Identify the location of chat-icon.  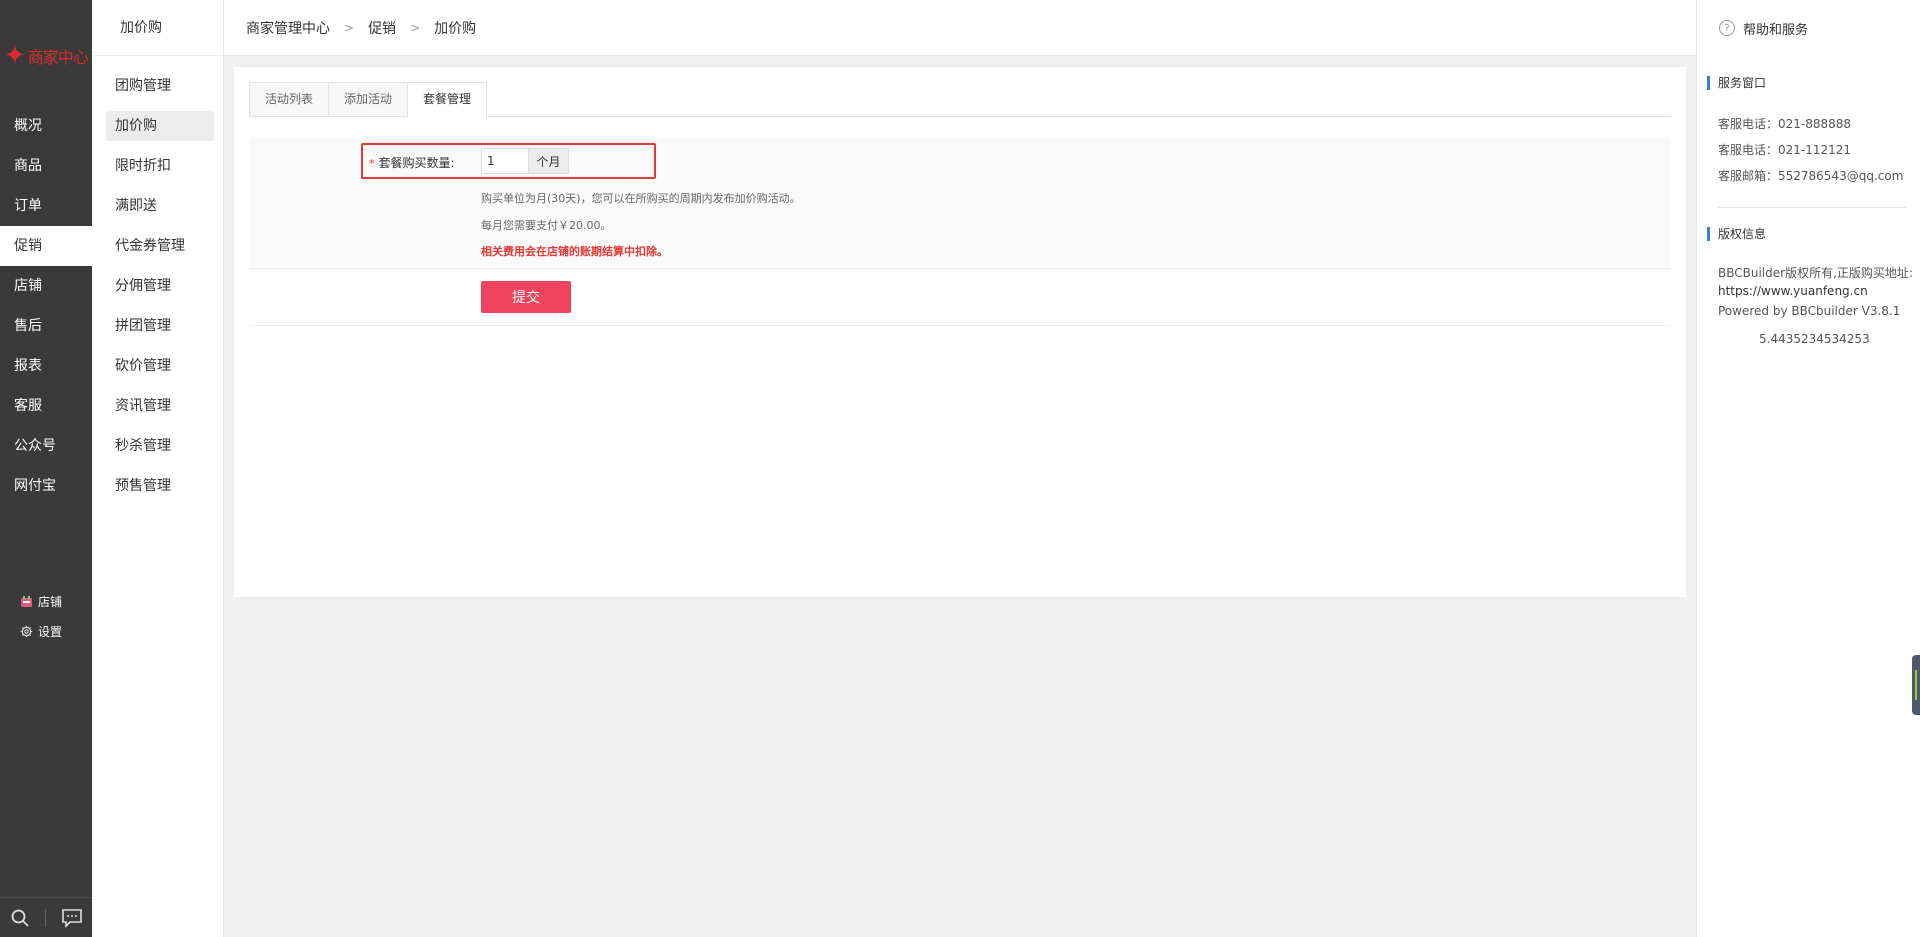
(72, 918).